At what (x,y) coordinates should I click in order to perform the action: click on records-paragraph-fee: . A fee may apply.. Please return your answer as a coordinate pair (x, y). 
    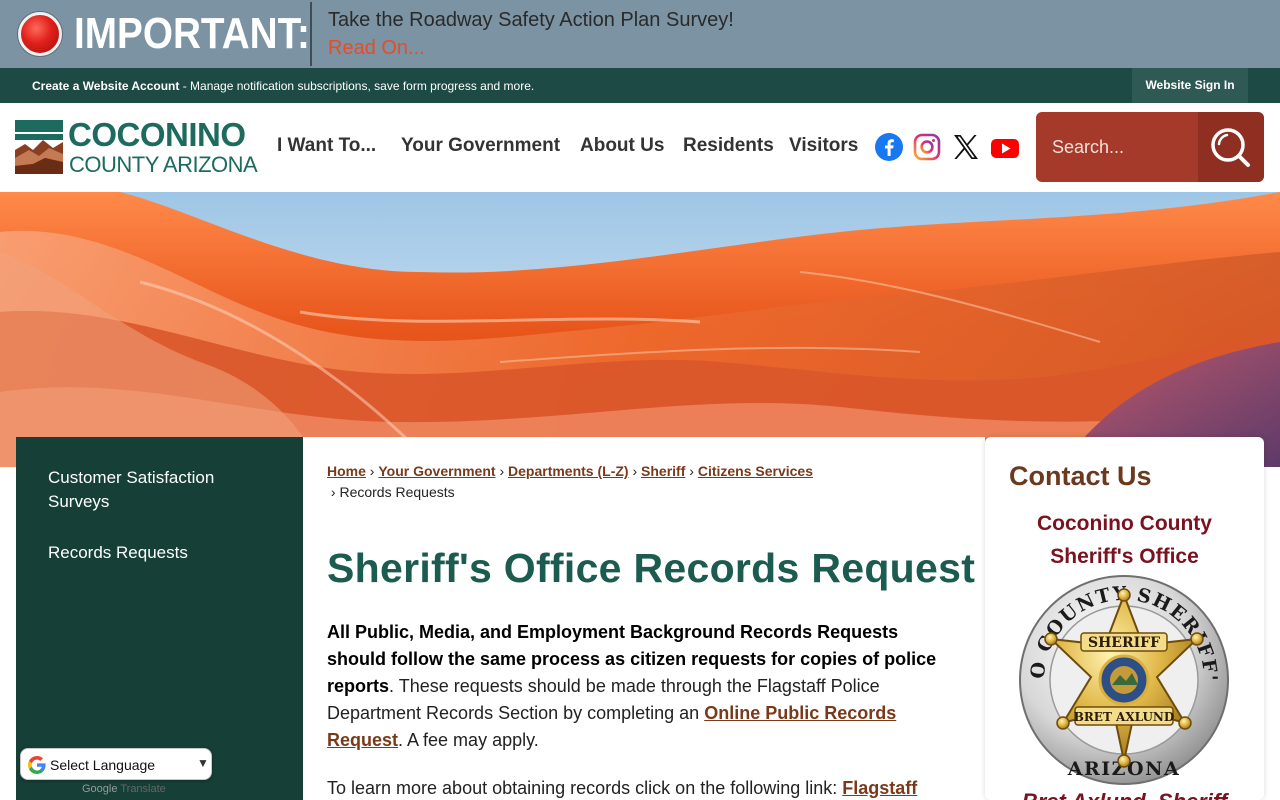
    Looking at the image, I should click on (468, 740).